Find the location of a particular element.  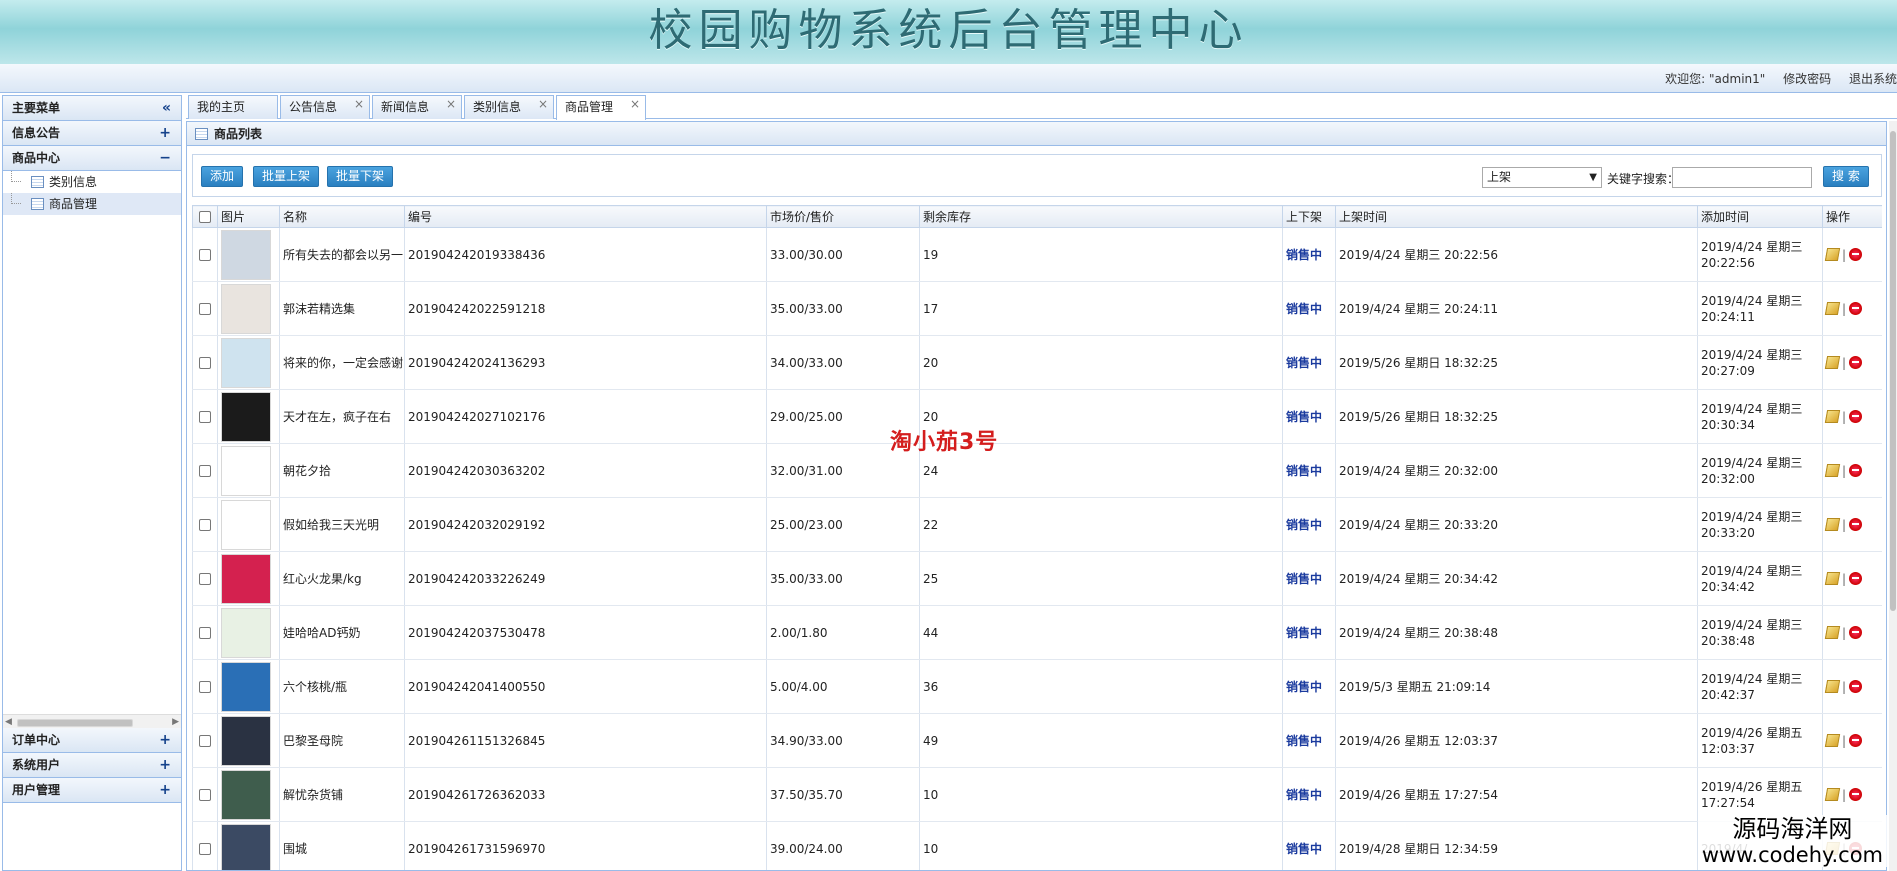

scroll-left-icon: ◀ is located at coordinates (8, 722).